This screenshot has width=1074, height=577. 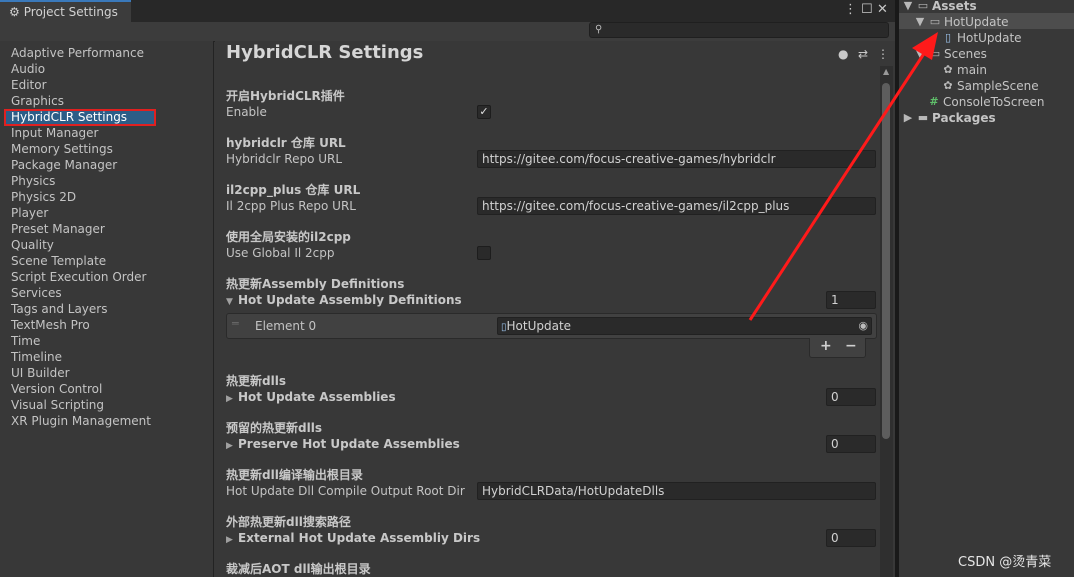 I want to click on sidebar-item-timeline: Timeline, so click(x=36, y=357).